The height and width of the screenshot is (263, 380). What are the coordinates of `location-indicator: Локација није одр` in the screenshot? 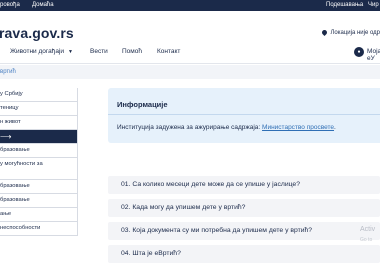 It's located at (350, 32).